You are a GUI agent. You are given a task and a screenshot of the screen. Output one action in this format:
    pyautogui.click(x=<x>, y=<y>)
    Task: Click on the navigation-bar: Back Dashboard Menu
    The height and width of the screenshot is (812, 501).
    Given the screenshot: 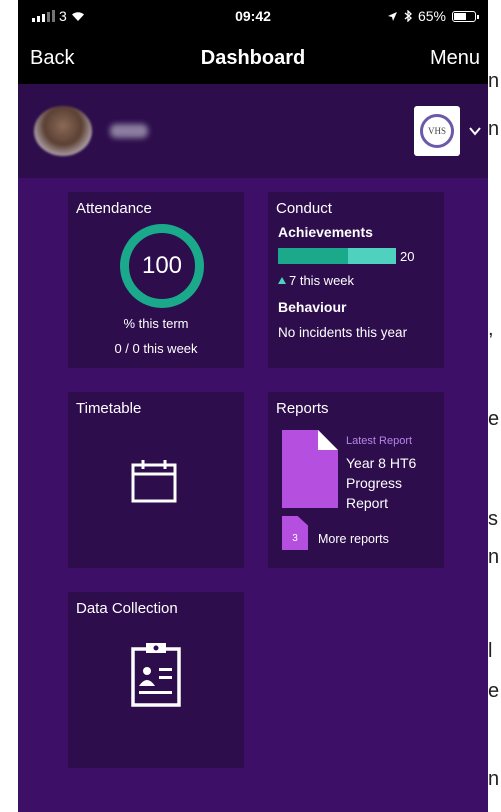 What is the action you would take?
    pyautogui.click(x=253, y=58)
    